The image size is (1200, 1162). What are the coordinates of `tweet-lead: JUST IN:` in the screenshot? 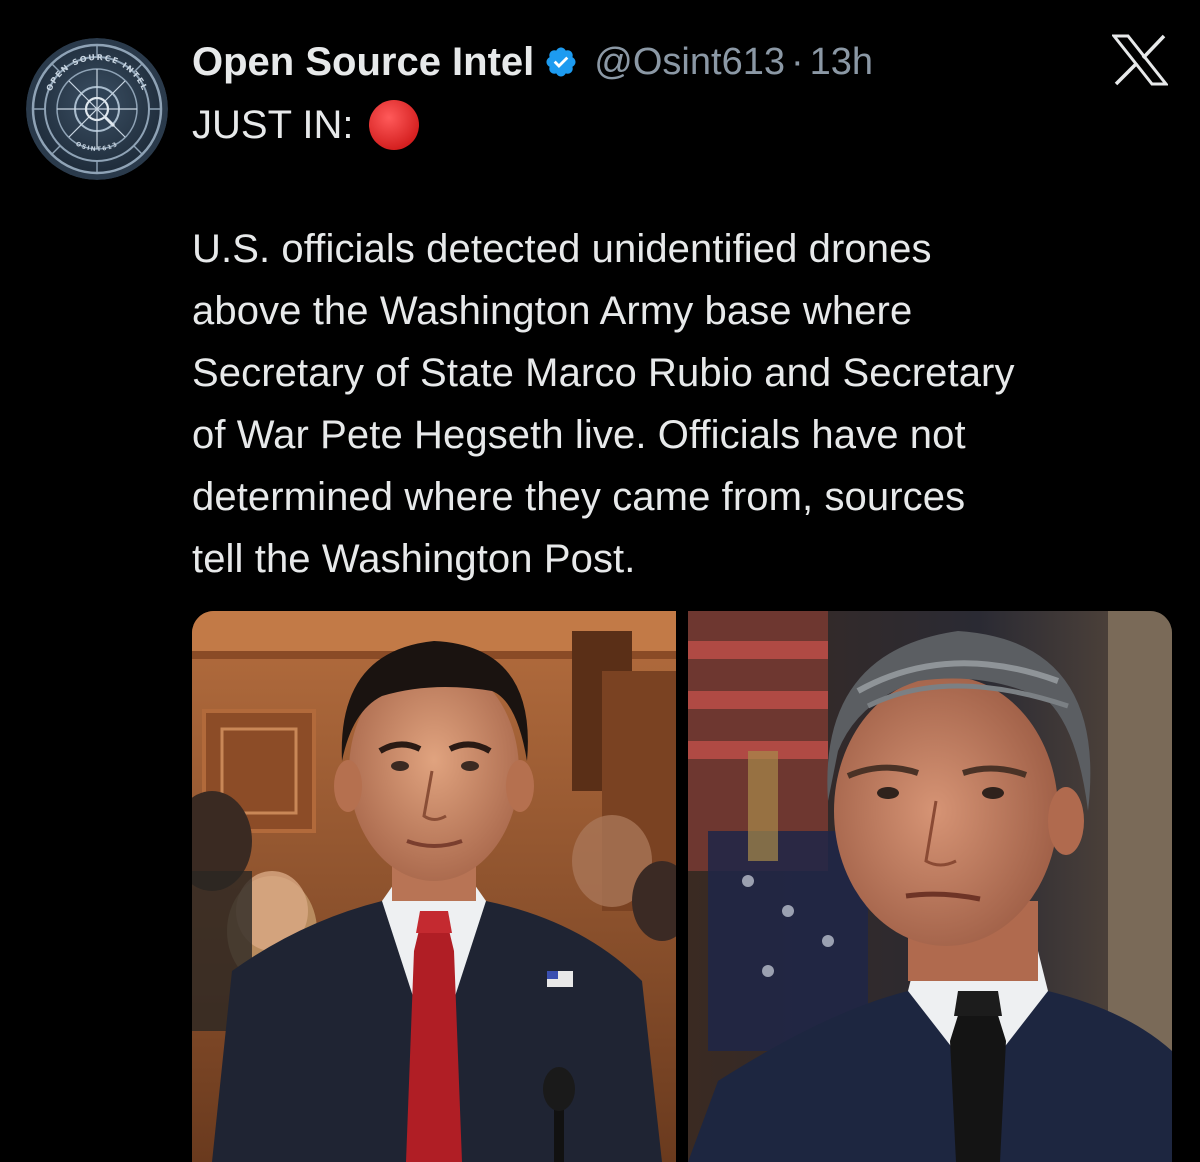 It's located at (306, 125).